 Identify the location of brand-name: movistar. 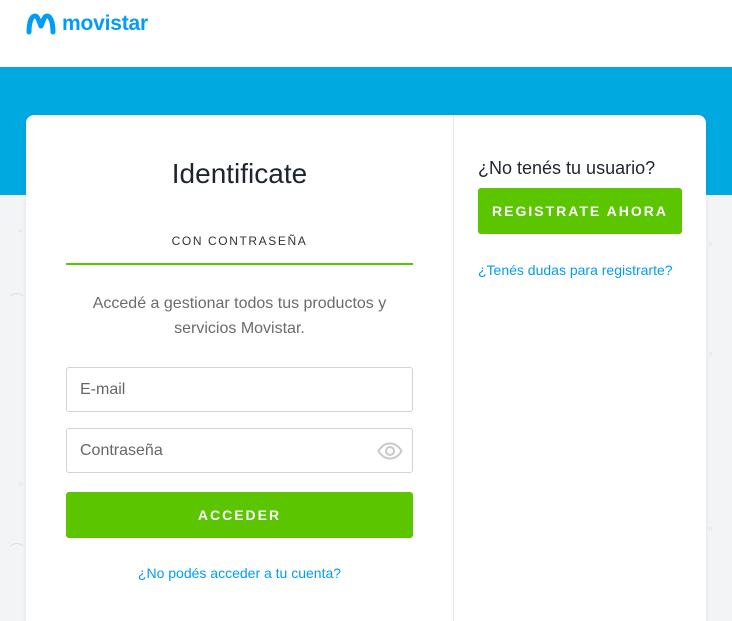
(105, 23).